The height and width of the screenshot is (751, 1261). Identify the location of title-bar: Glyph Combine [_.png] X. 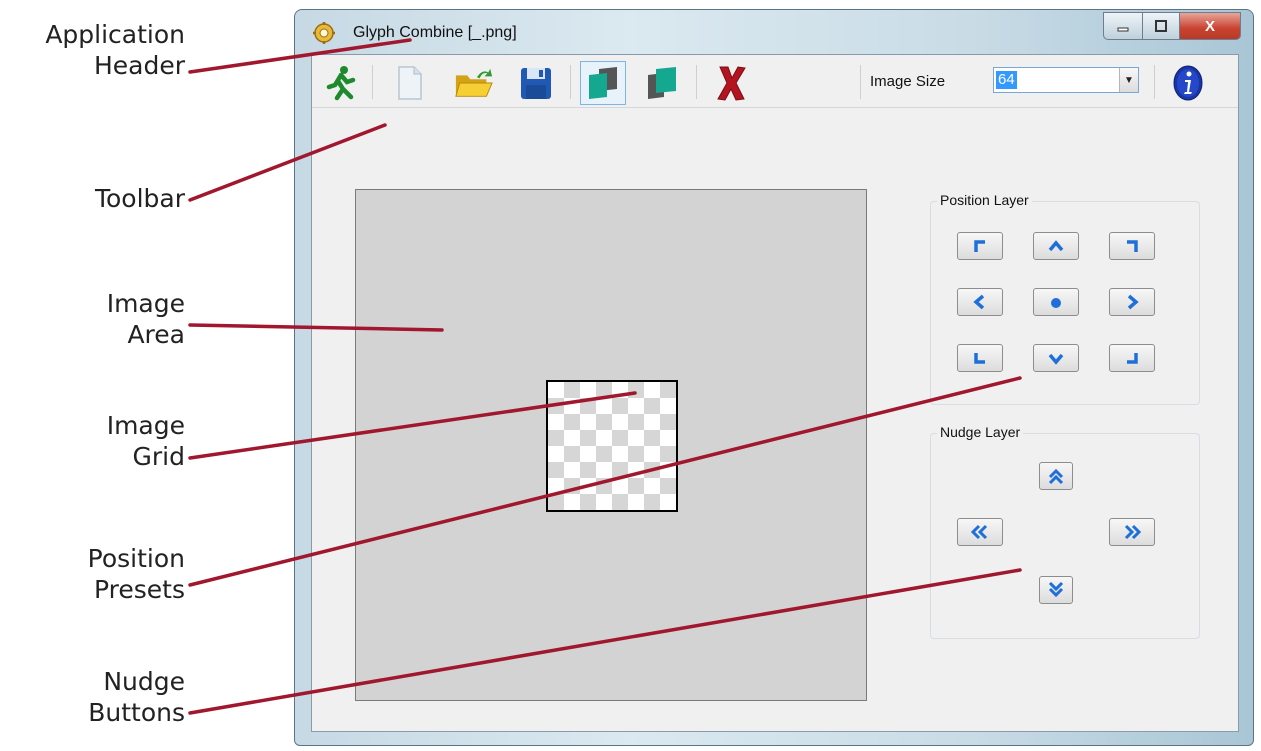
(774, 30).